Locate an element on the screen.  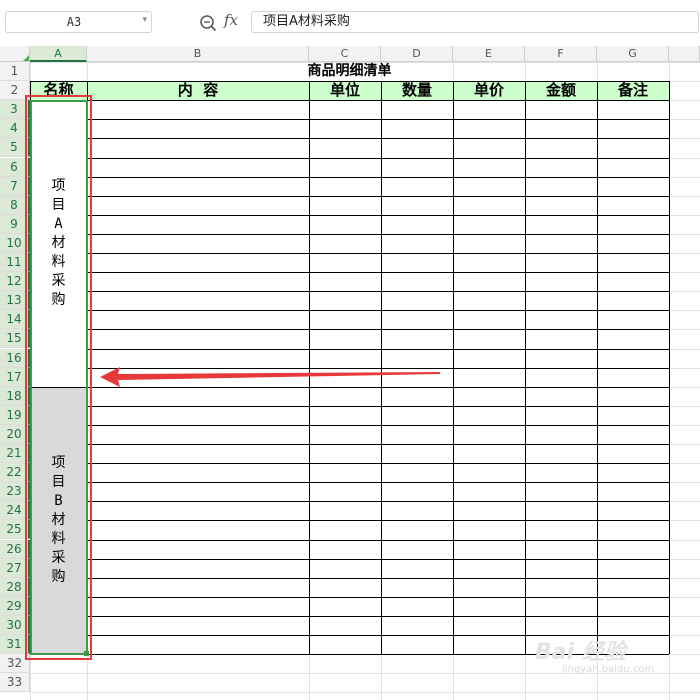
column-header-f: F is located at coordinates (561, 54).